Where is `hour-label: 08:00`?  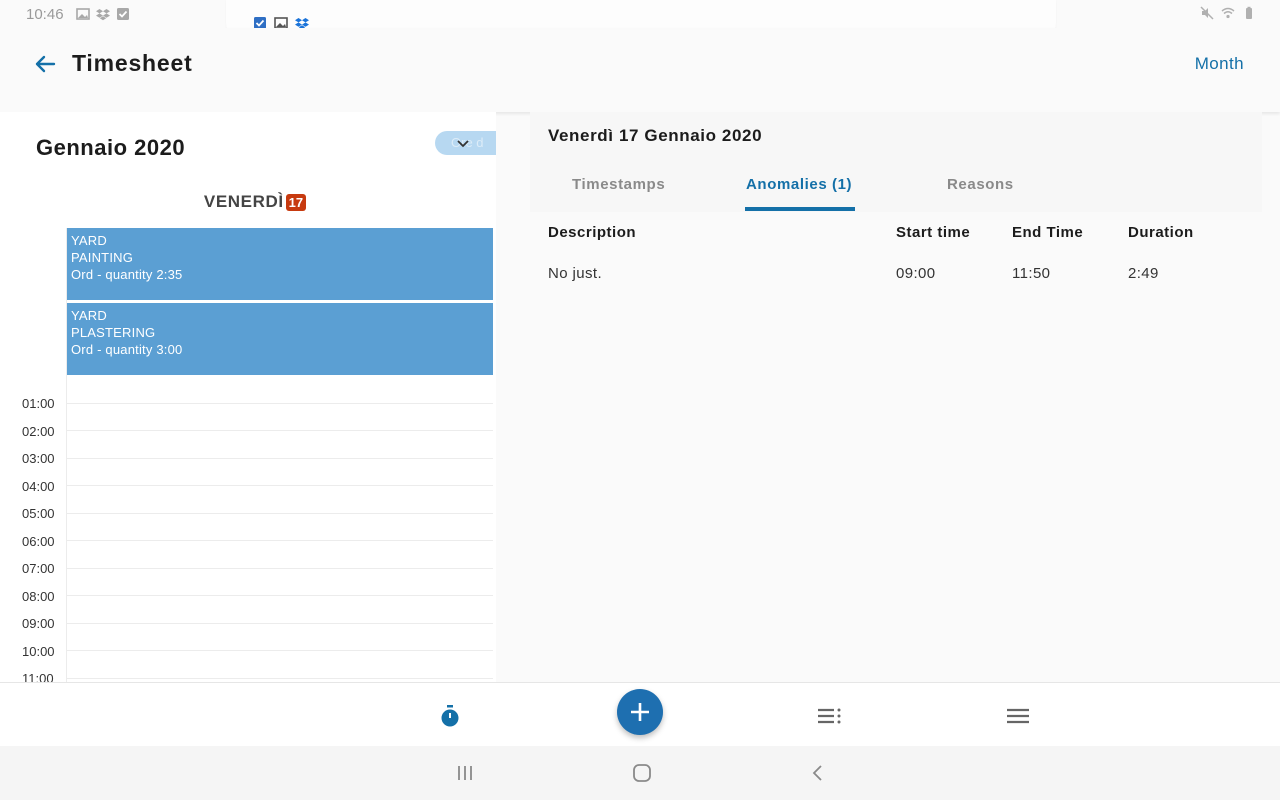
hour-label: 08:00 is located at coordinates (38, 596).